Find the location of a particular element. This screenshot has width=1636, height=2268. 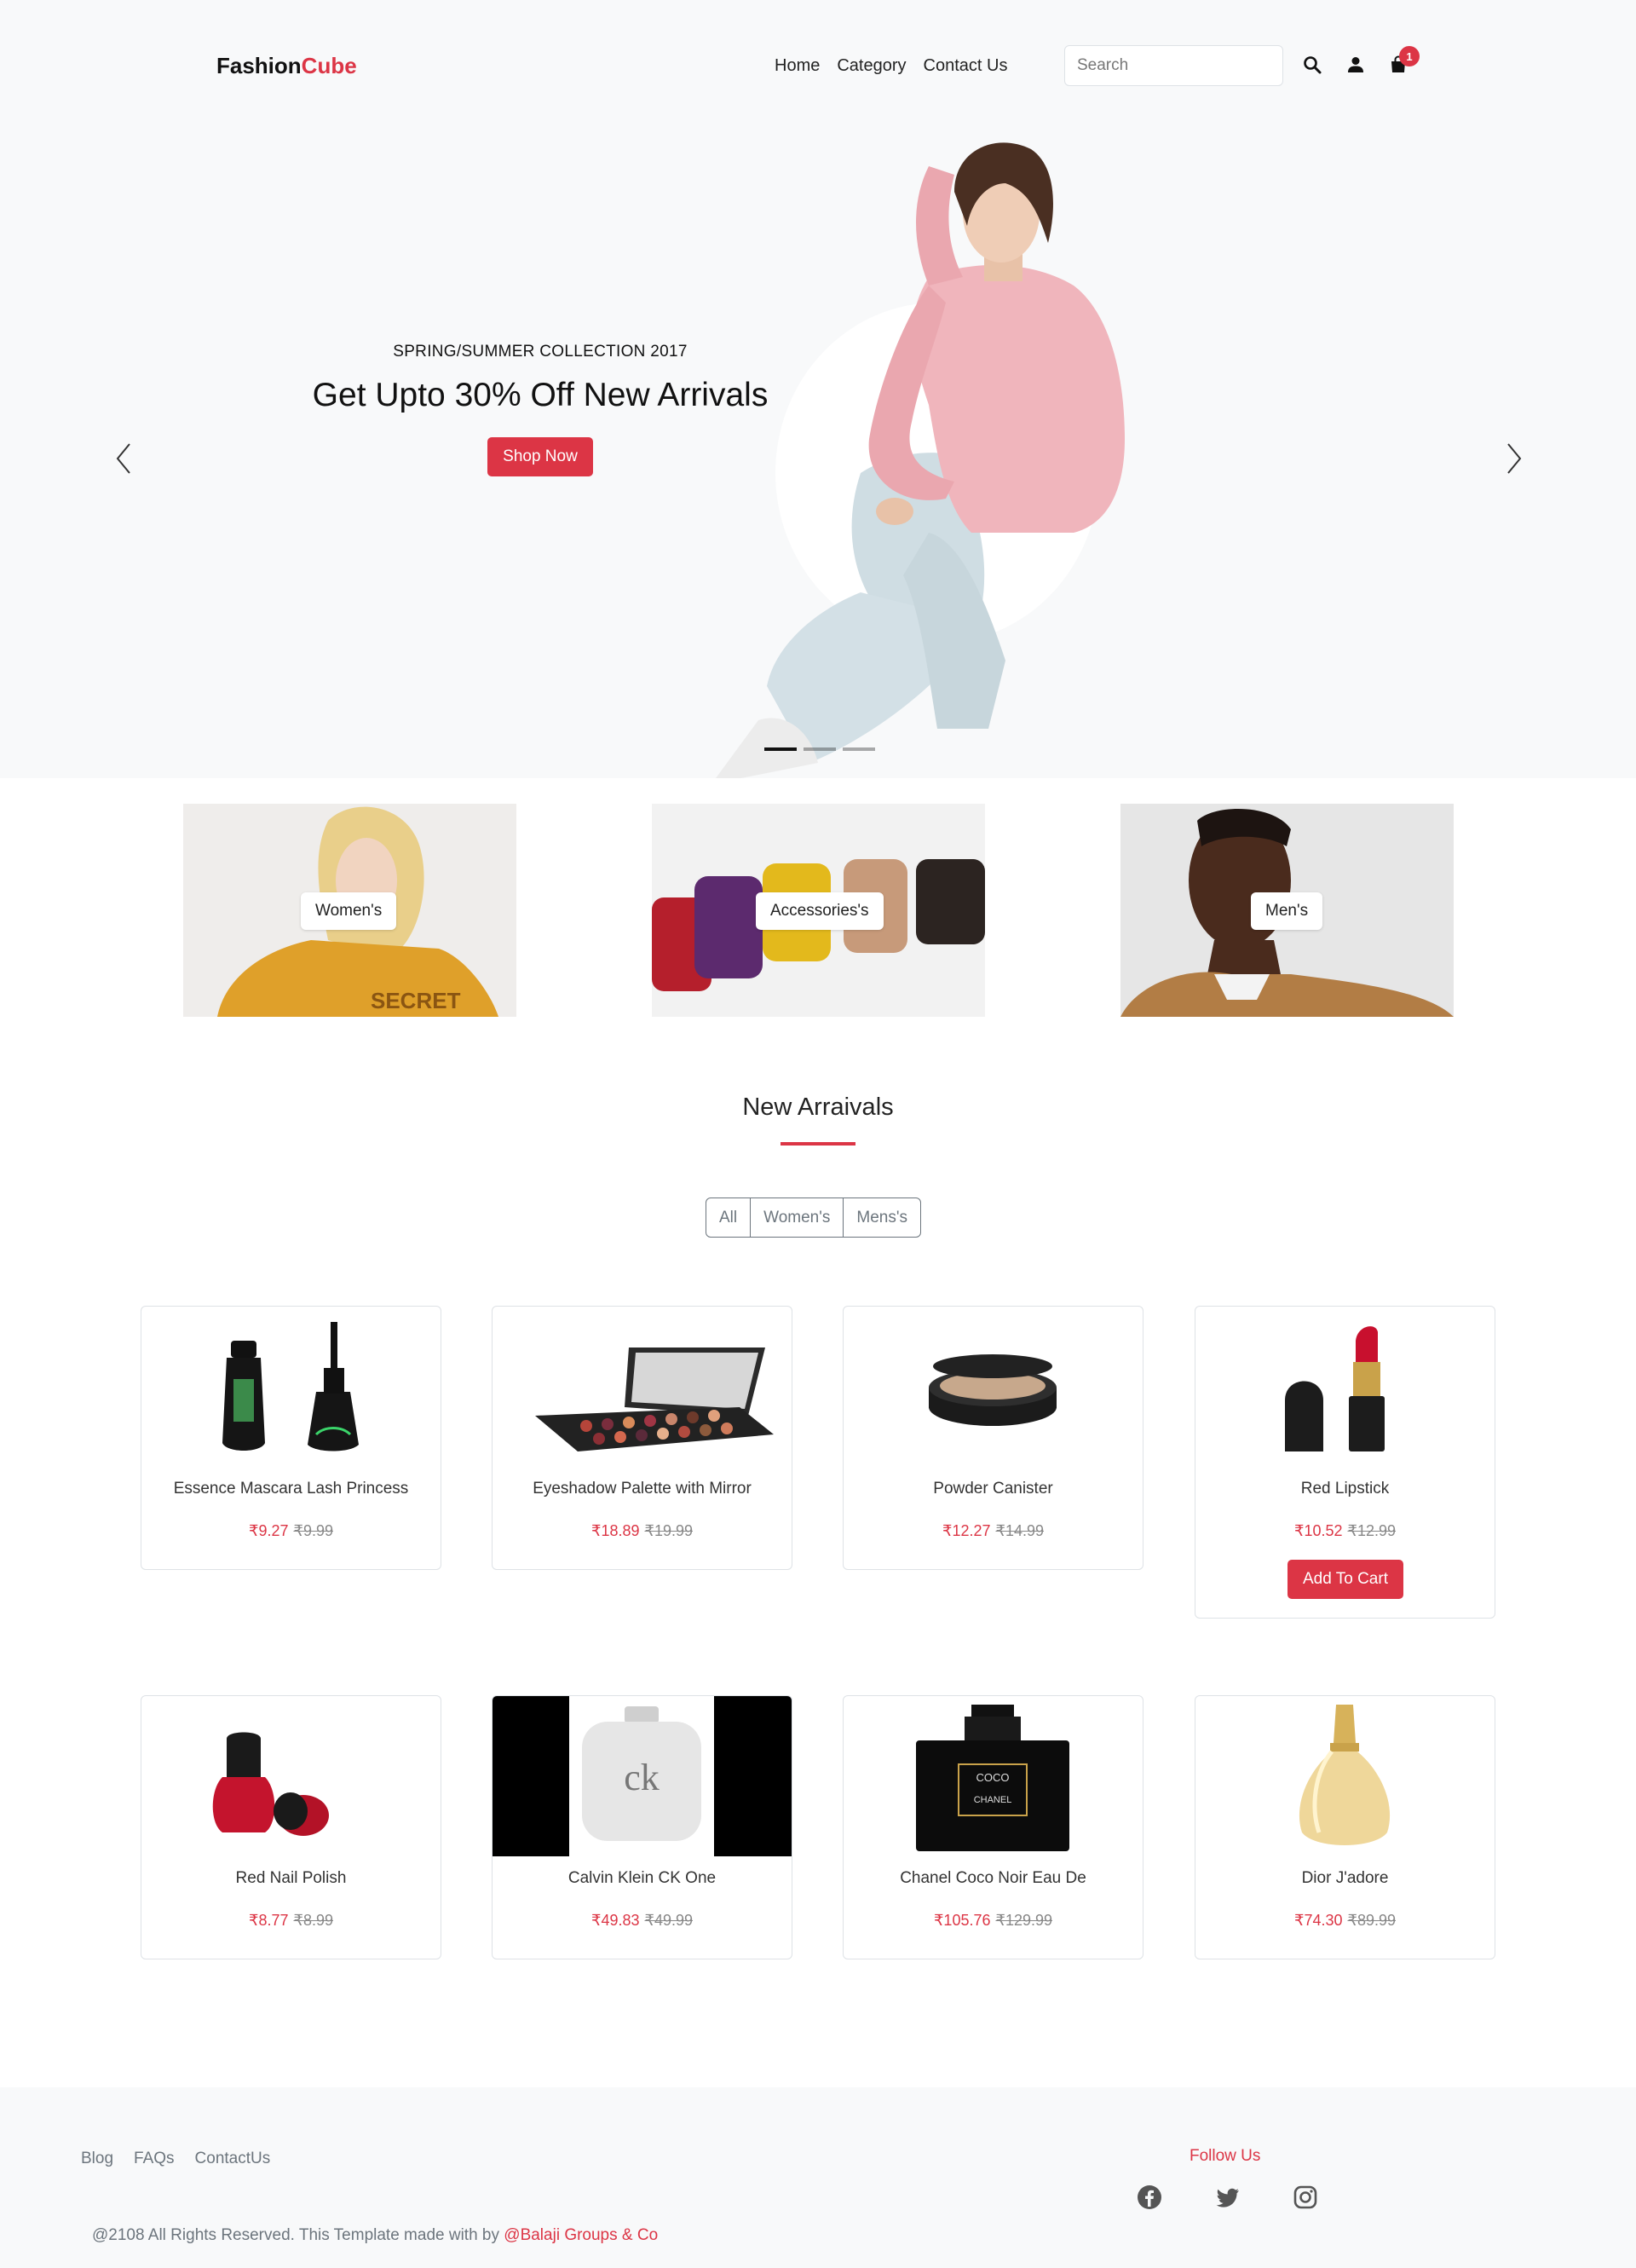

ck-one-image: ck is located at coordinates (642, 1776).